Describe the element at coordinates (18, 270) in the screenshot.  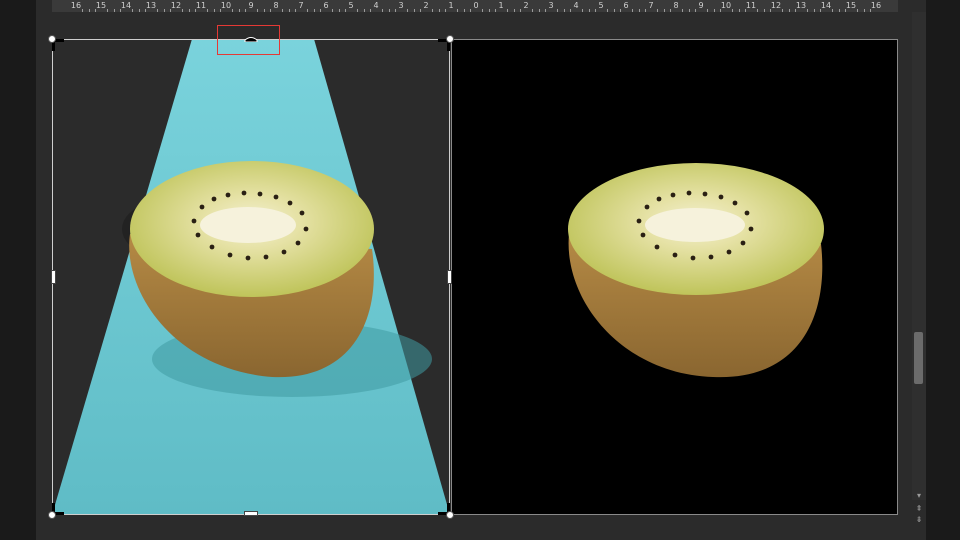
I see `left-panel-strip` at that location.